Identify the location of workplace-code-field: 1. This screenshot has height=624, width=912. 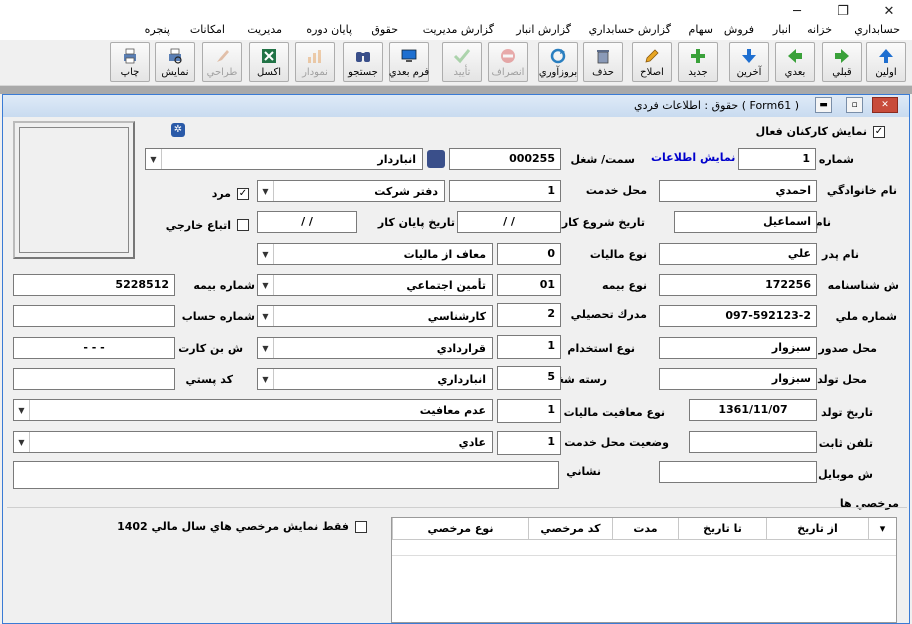
(505, 191).